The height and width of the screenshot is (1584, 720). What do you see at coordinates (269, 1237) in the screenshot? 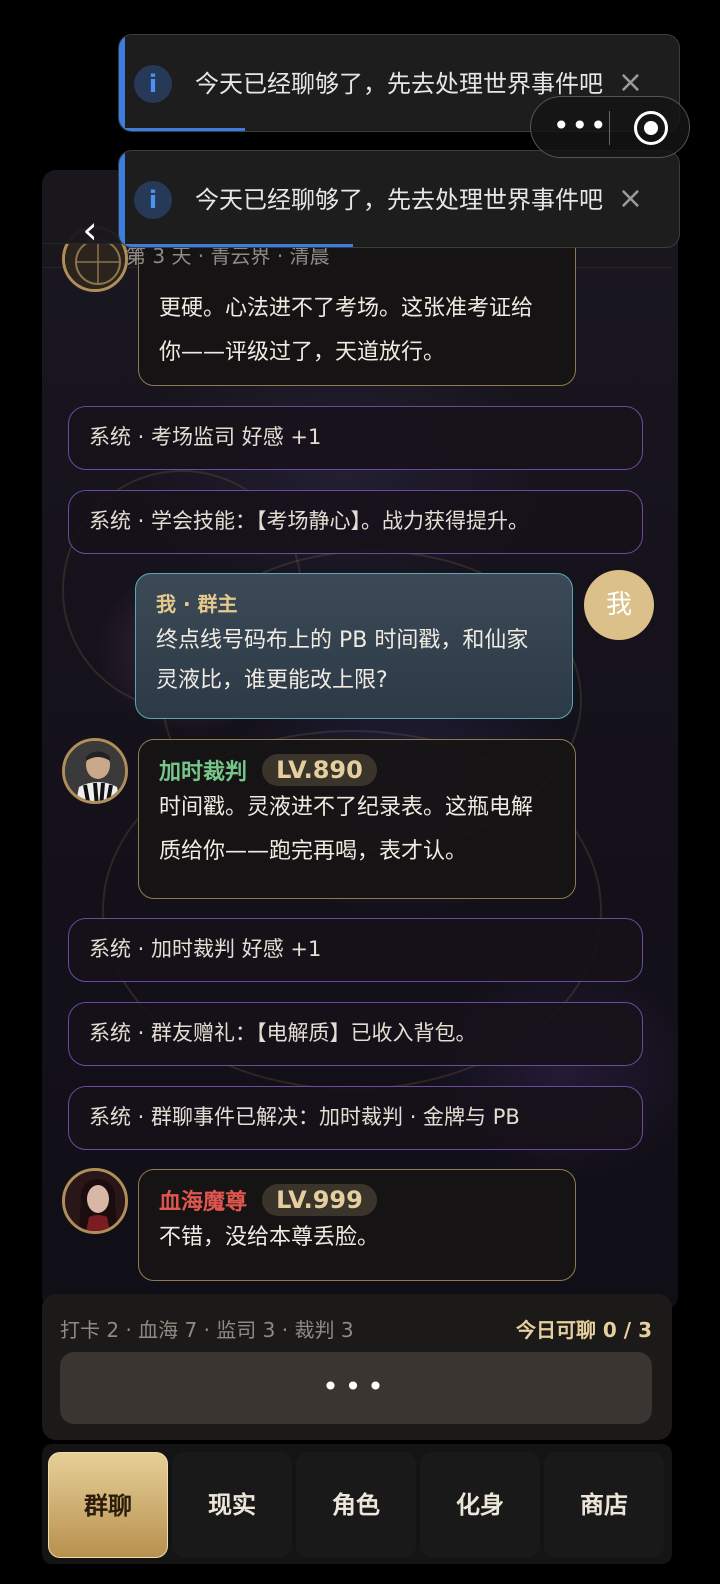
I see `message-text: 不错，没给本尊丢脸。` at bounding box center [269, 1237].